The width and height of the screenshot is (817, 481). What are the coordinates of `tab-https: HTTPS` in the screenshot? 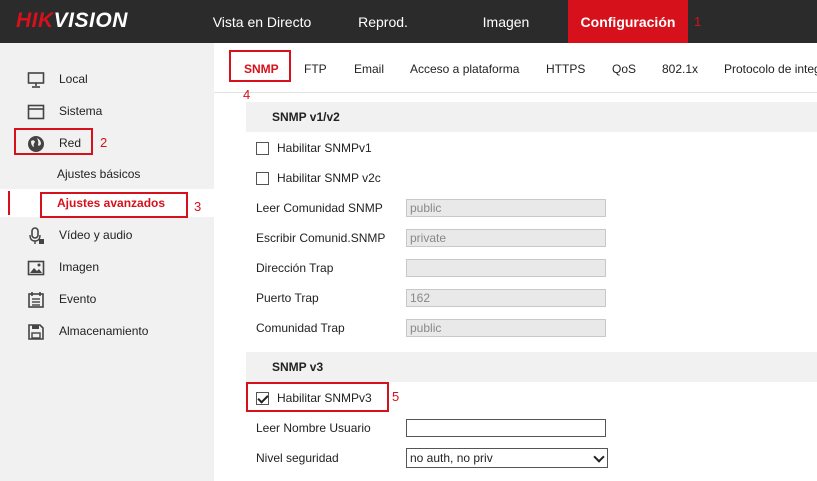 It's located at (565, 69).